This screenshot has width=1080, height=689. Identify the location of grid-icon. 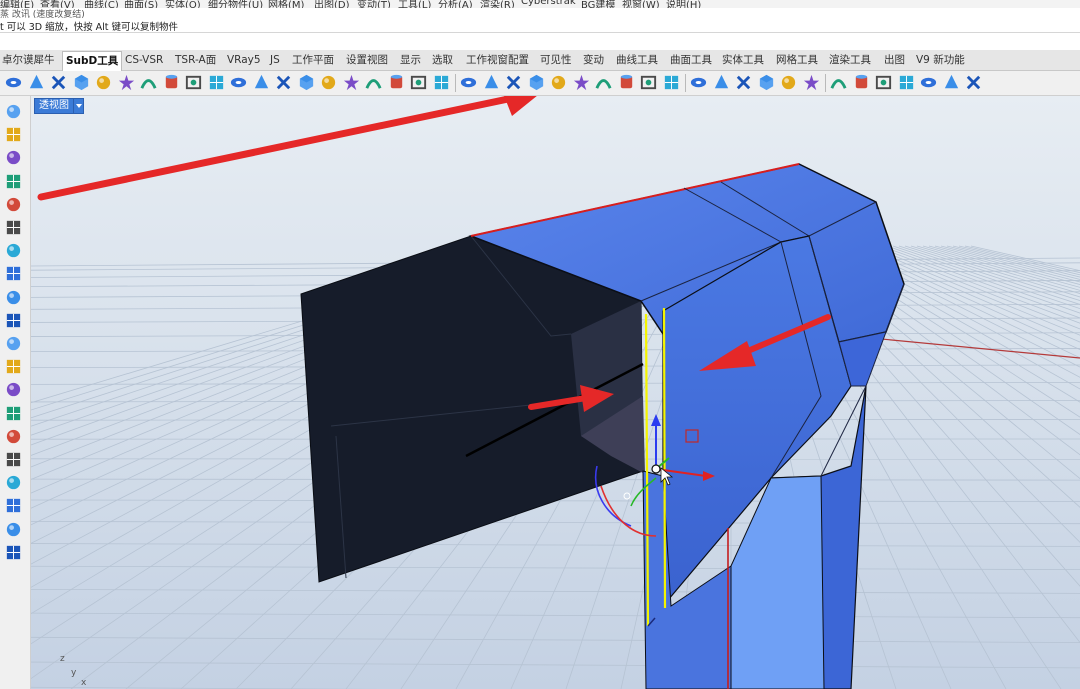
(15, 553).